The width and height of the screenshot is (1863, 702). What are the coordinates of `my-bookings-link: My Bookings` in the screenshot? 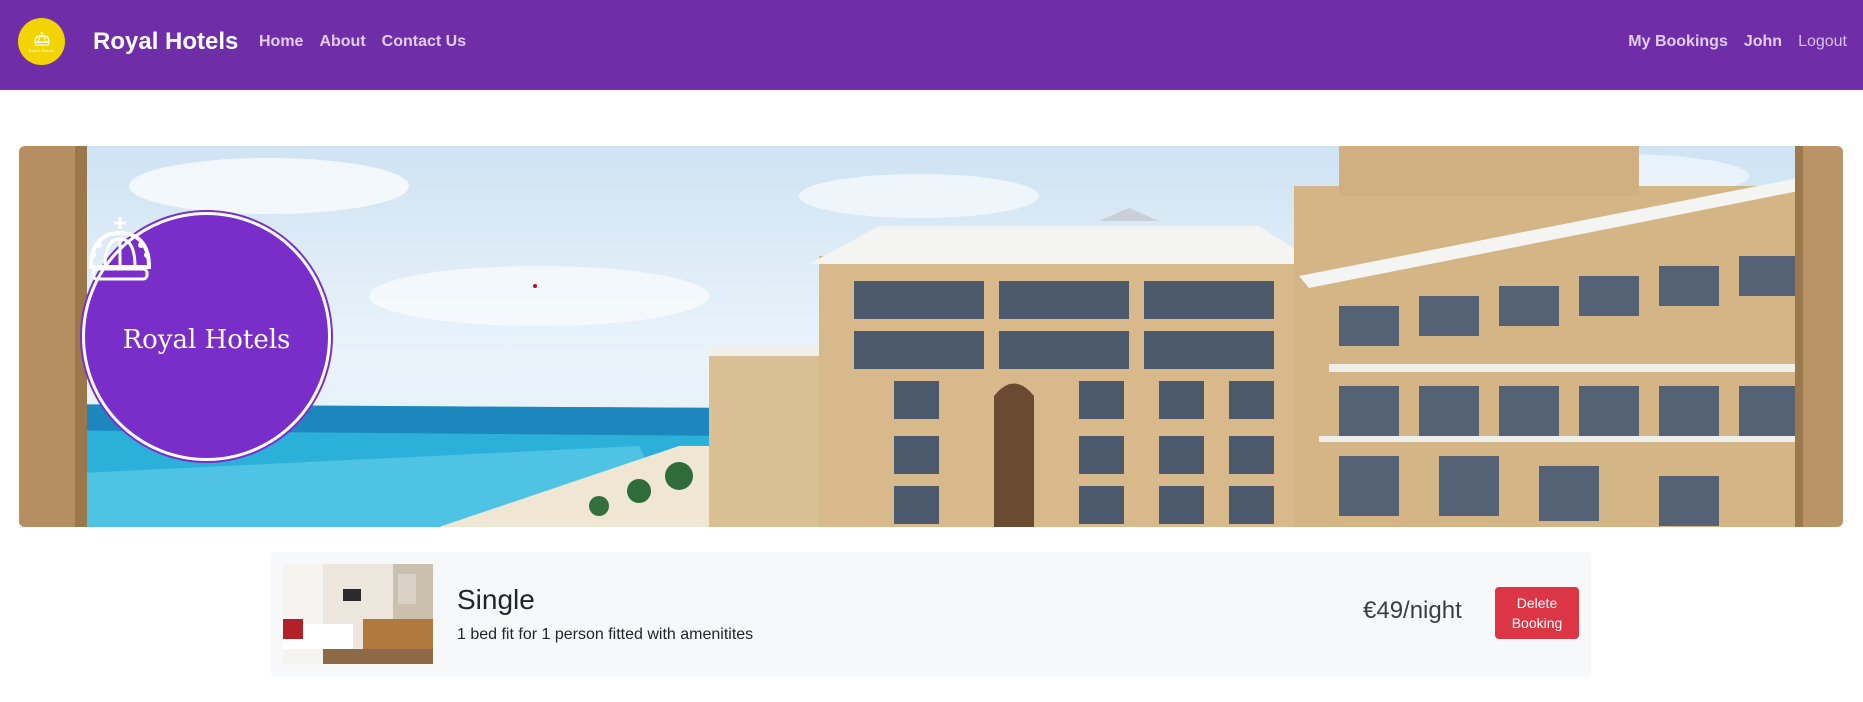 It's located at (1678, 42).